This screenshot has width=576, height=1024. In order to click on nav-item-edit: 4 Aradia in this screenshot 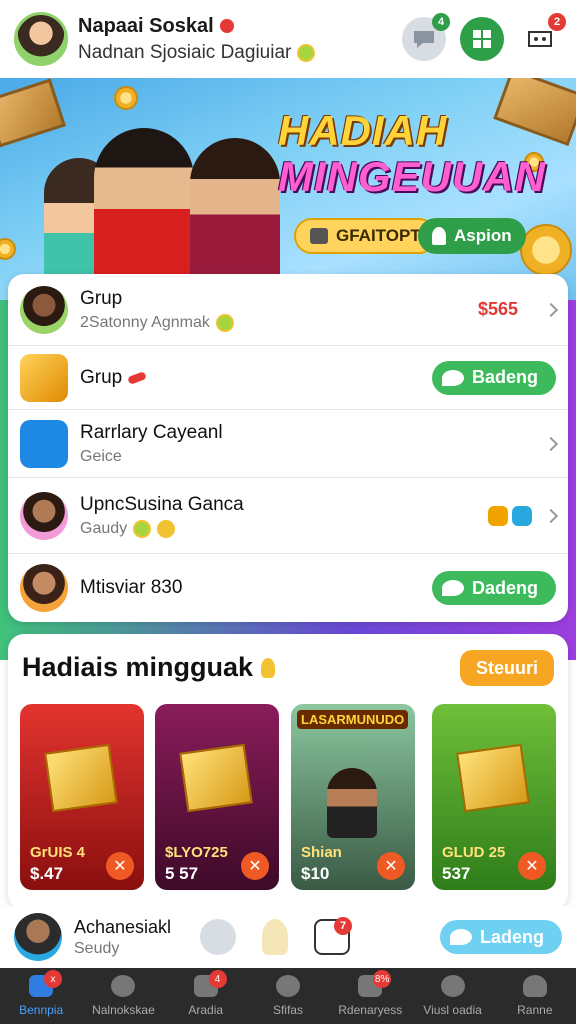, I will do `click(206, 996)`.